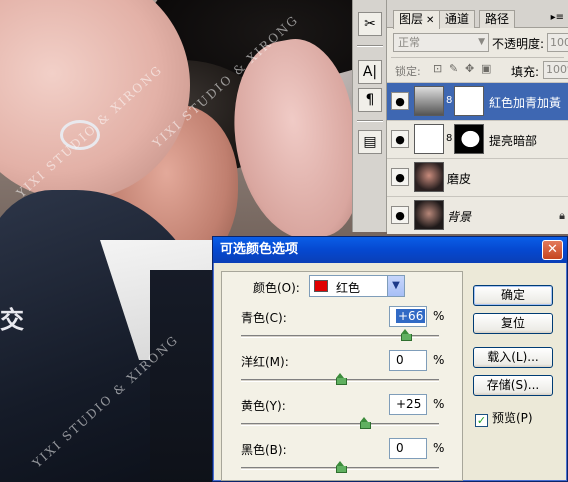 This screenshot has height=482, width=568. I want to click on layer-row: ● 背景 🔒︎, so click(477, 215).